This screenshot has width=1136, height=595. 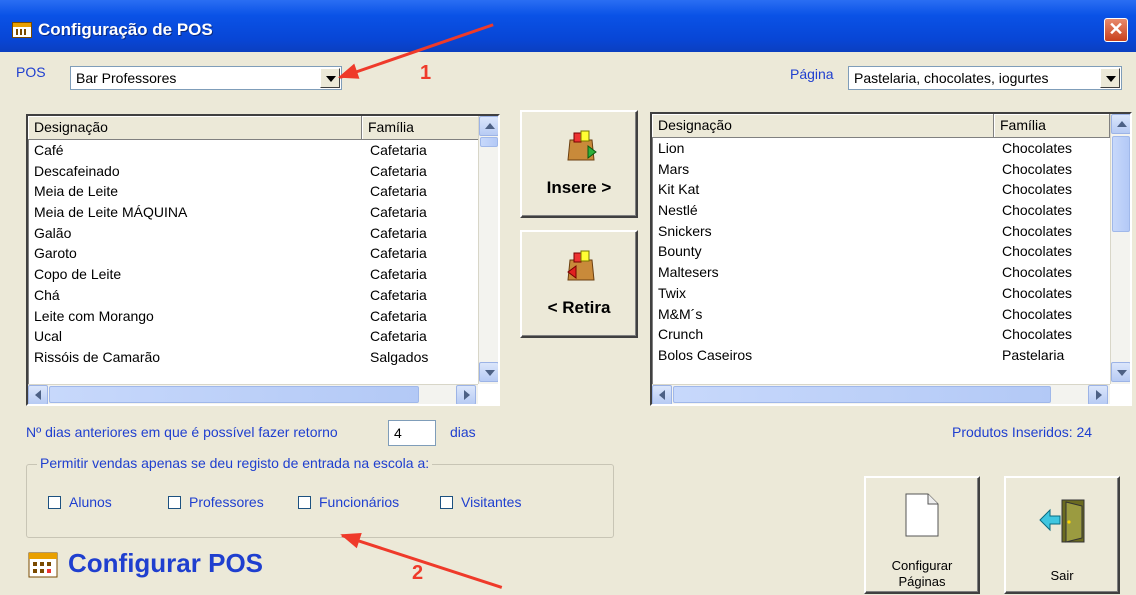 I want to click on annotation-label-2: 2, so click(x=418, y=573).